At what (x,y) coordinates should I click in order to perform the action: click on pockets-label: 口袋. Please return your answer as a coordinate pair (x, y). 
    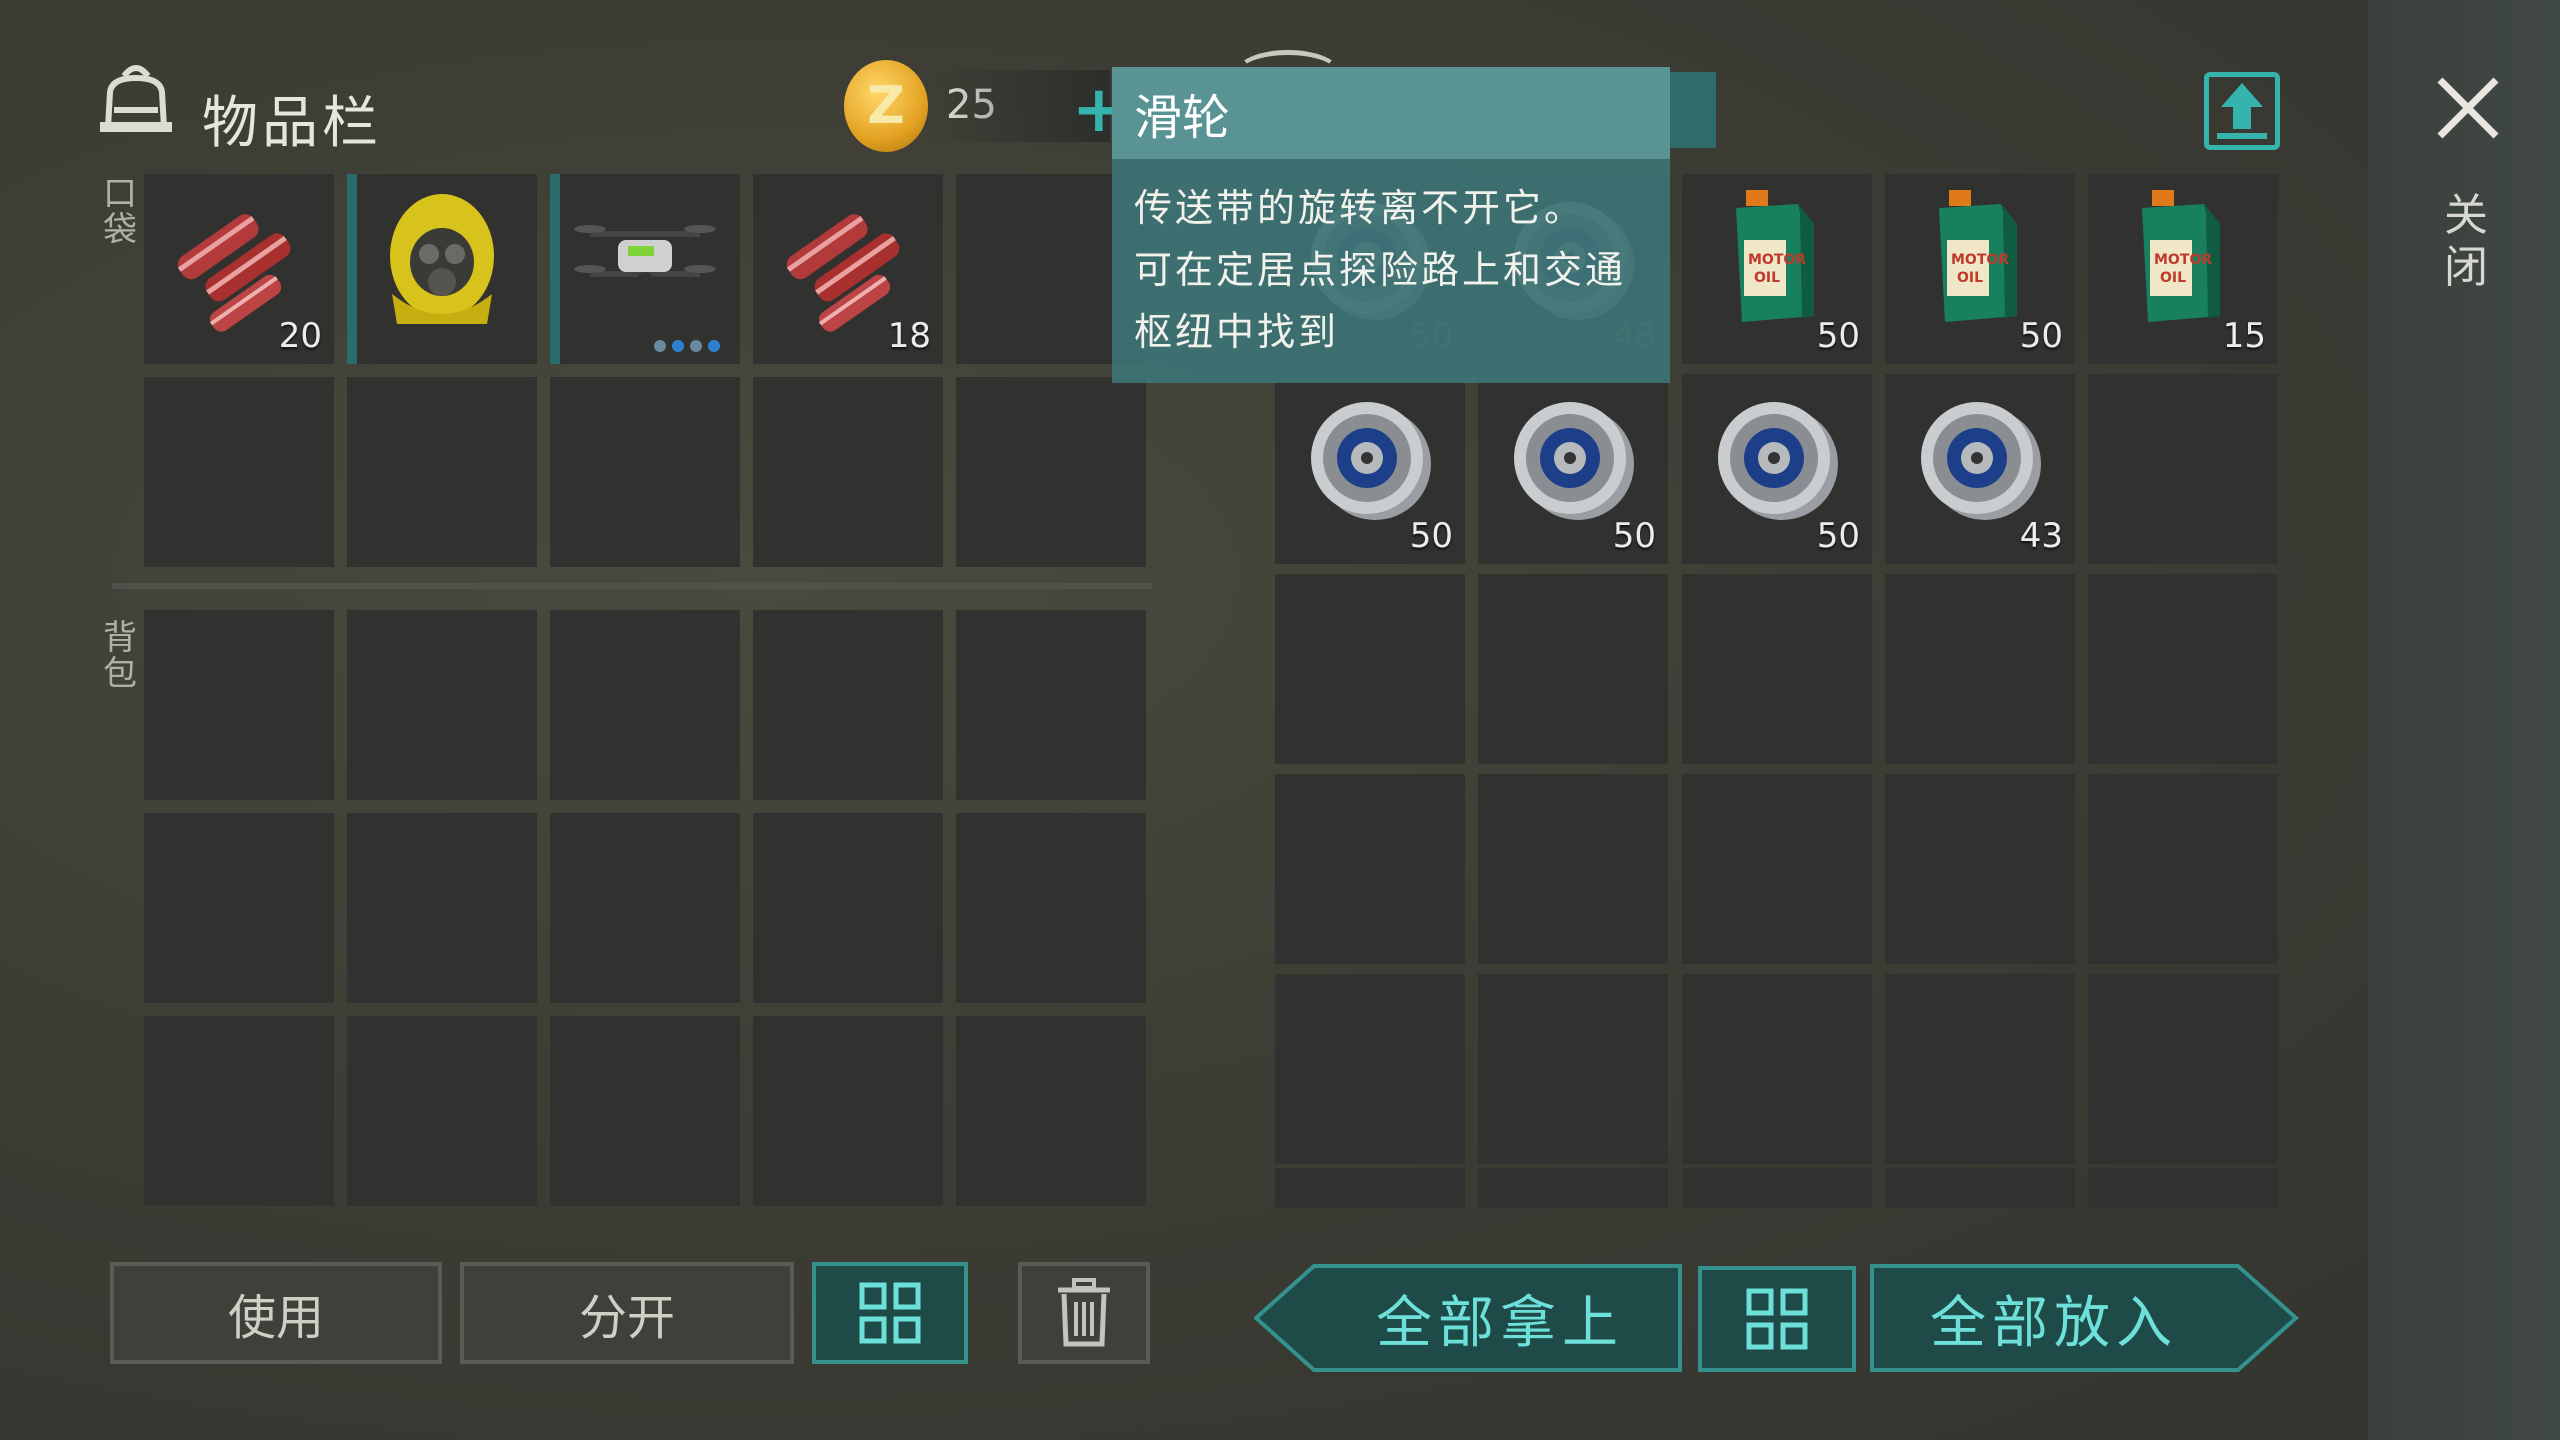
    Looking at the image, I should click on (120, 212).